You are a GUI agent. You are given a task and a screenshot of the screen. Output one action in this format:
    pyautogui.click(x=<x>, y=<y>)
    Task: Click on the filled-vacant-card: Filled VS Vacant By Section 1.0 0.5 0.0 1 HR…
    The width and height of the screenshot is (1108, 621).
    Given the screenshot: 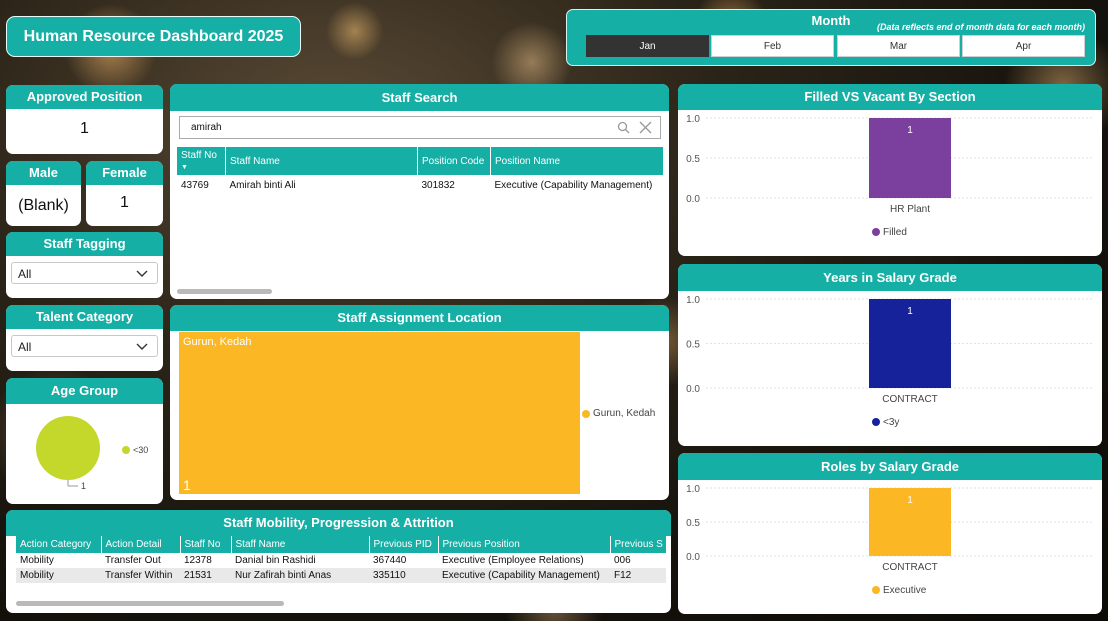 What is the action you would take?
    pyautogui.click(x=890, y=170)
    